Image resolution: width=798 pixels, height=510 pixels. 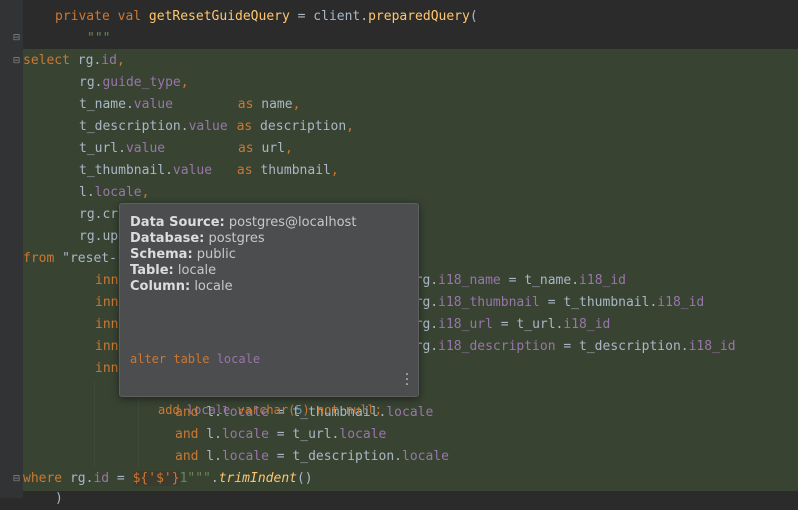 I want to click on ddl-line-2: add locale varchar(5) not null;, so click(x=256, y=410).